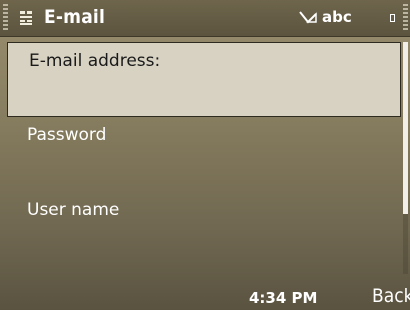 Image resolution: width=410 pixels, height=310 pixels. What do you see at coordinates (205, 18) in the screenshot?
I see `status-bar: E-mail abc` at bounding box center [205, 18].